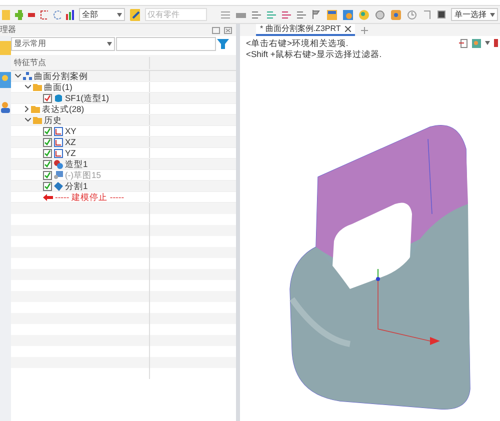  What do you see at coordinates (70, 131) in the screenshot?
I see `tree-item: XY` at bounding box center [70, 131].